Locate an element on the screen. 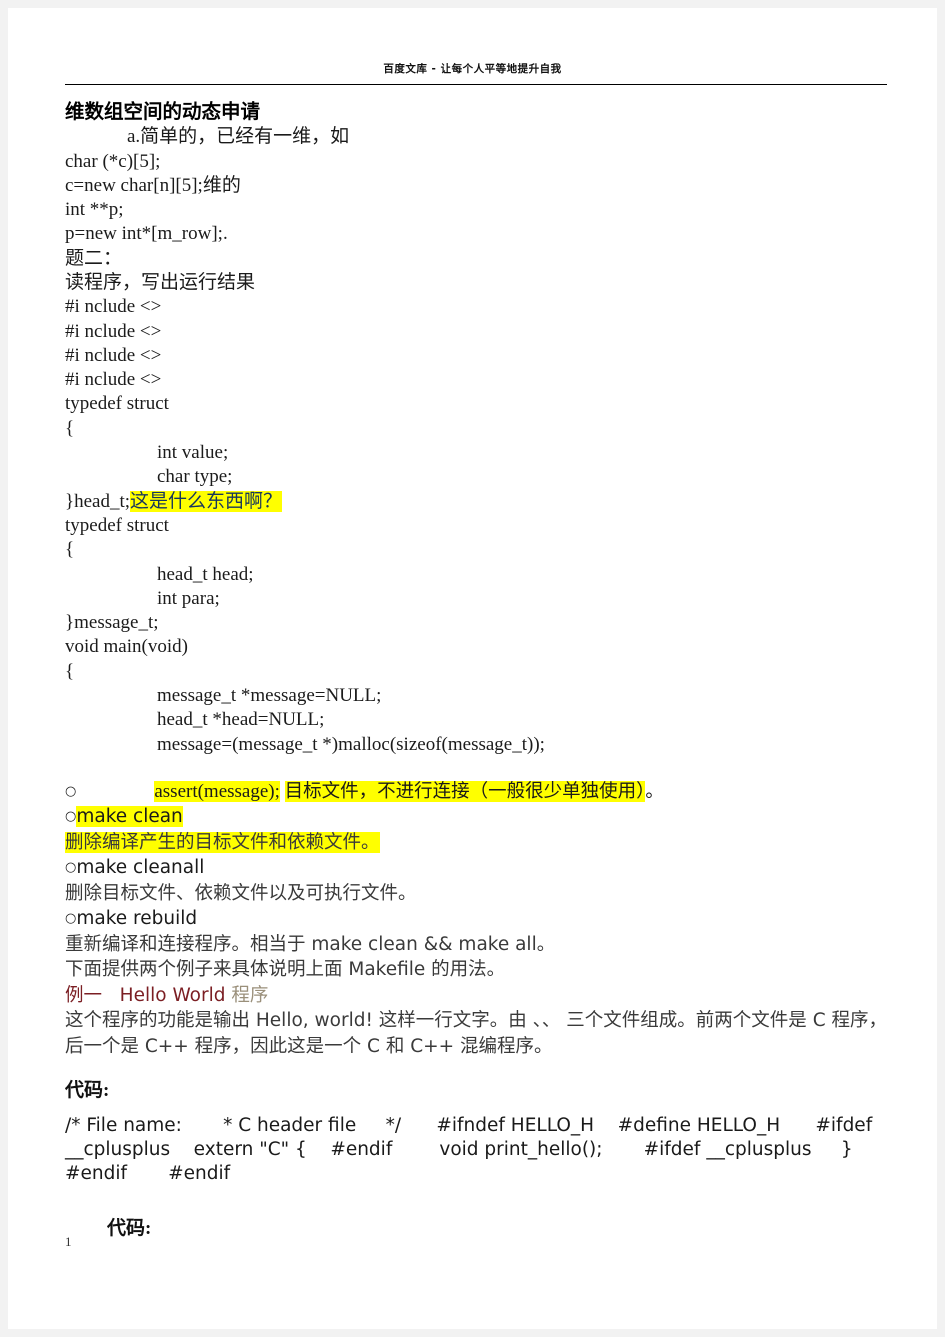 Image resolution: width=945 pixels, height=1337 pixels. assert-space is located at coordinates (282, 791).